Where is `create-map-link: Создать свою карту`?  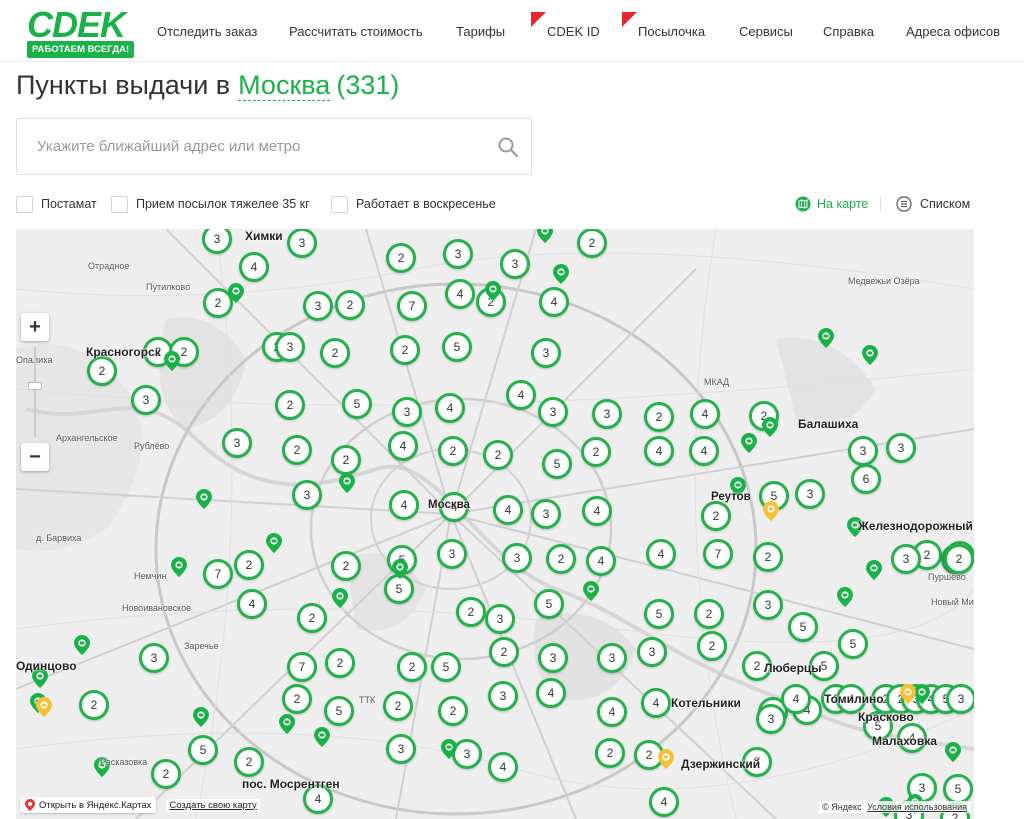
create-map-link: Создать свою карту is located at coordinates (213, 805).